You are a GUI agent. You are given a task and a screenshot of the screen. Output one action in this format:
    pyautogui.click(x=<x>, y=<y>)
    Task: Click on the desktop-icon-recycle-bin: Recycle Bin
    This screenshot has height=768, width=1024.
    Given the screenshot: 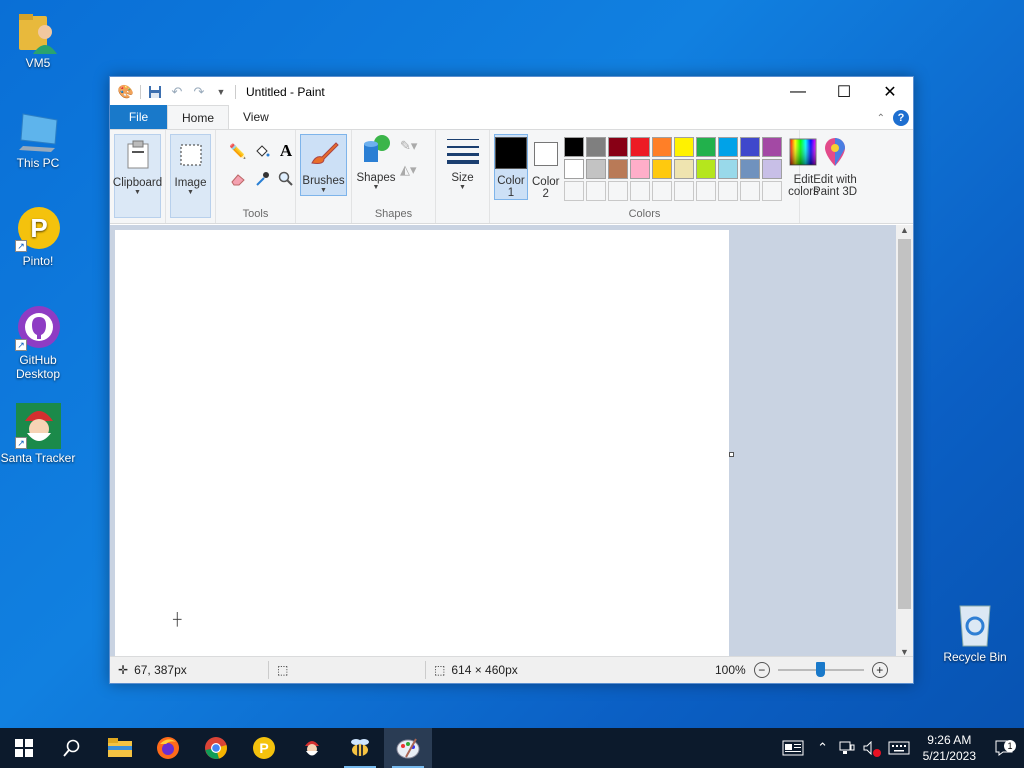 What is the action you would take?
    pyautogui.click(x=975, y=633)
    